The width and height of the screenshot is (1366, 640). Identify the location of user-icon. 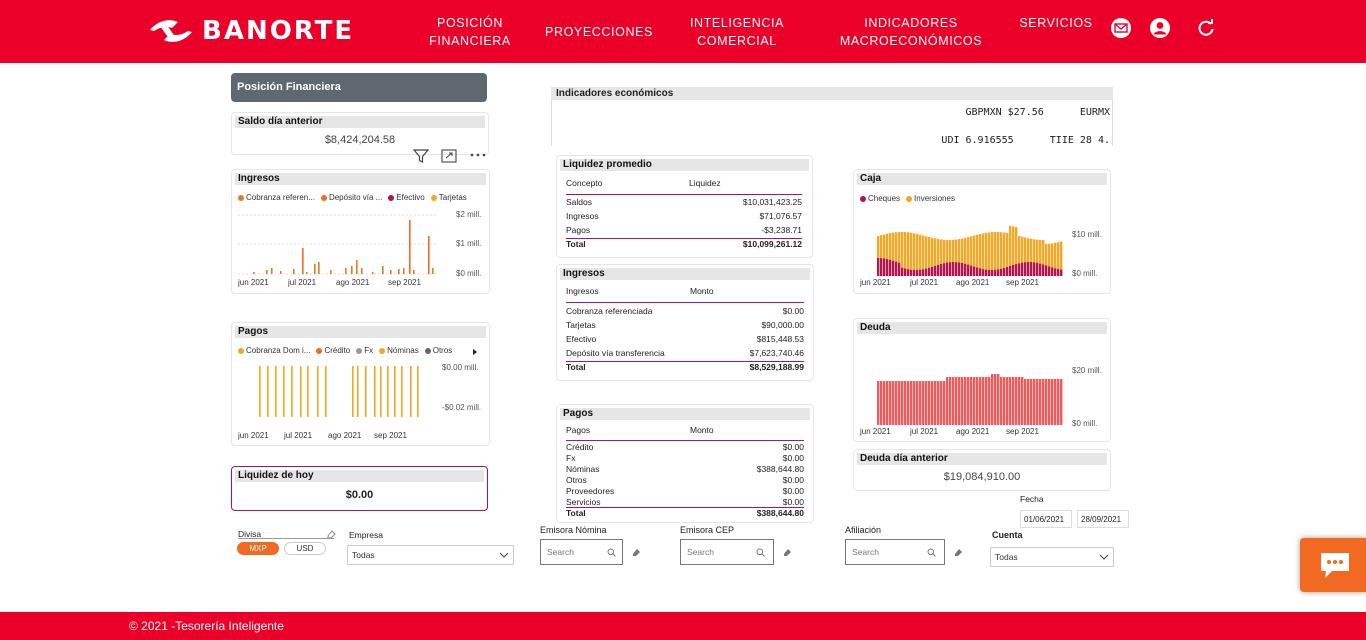
(1160, 28).